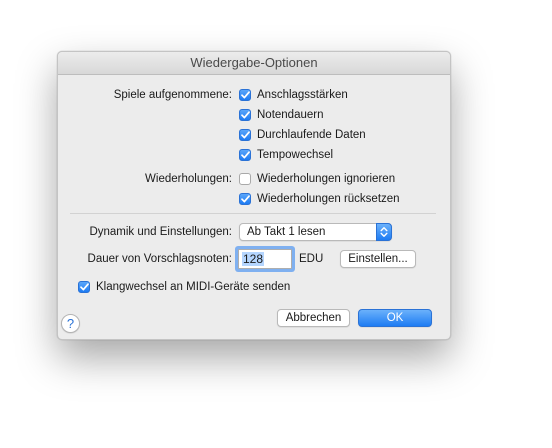 The width and height of the screenshot is (552, 448). I want to click on grace-duration-label: Dauer von Vorschlagsnoten:, so click(159, 259).